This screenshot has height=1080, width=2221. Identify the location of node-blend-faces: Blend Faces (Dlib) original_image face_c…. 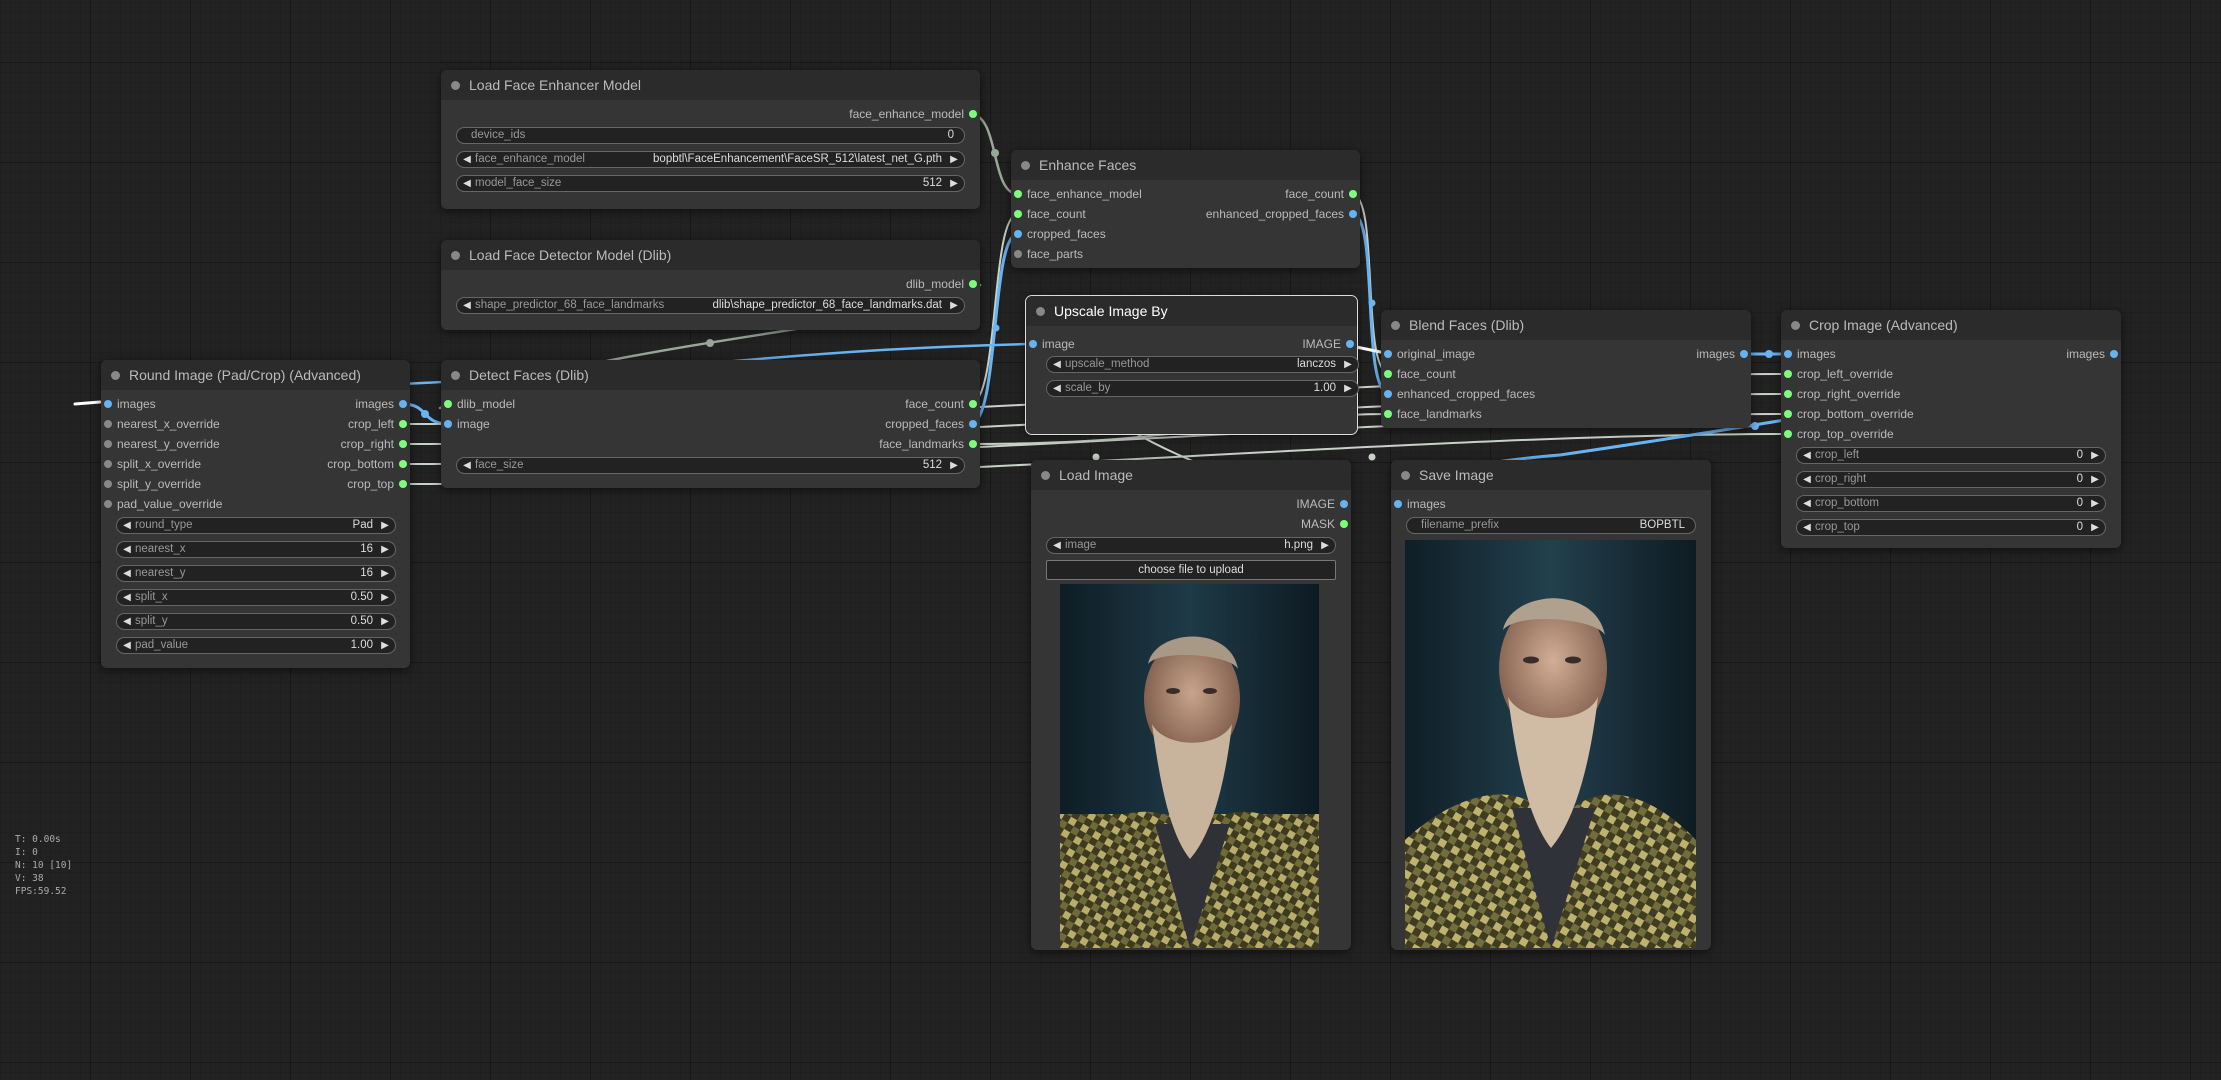
(1566, 369).